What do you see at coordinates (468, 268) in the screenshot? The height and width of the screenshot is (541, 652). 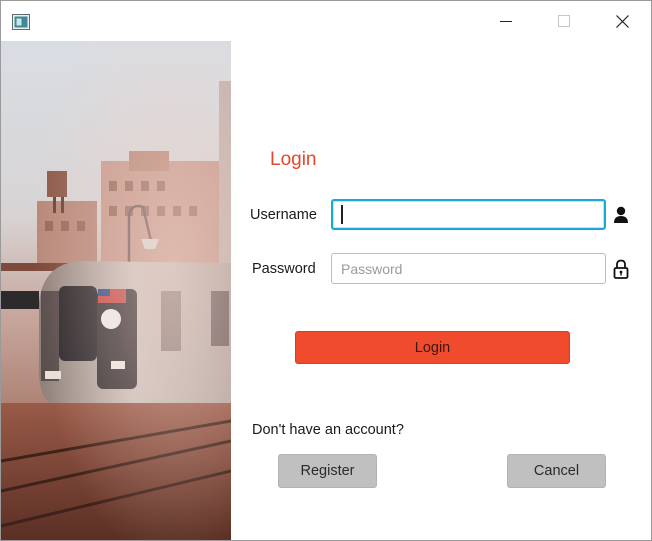 I see `password-input` at bounding box center [468, 268].